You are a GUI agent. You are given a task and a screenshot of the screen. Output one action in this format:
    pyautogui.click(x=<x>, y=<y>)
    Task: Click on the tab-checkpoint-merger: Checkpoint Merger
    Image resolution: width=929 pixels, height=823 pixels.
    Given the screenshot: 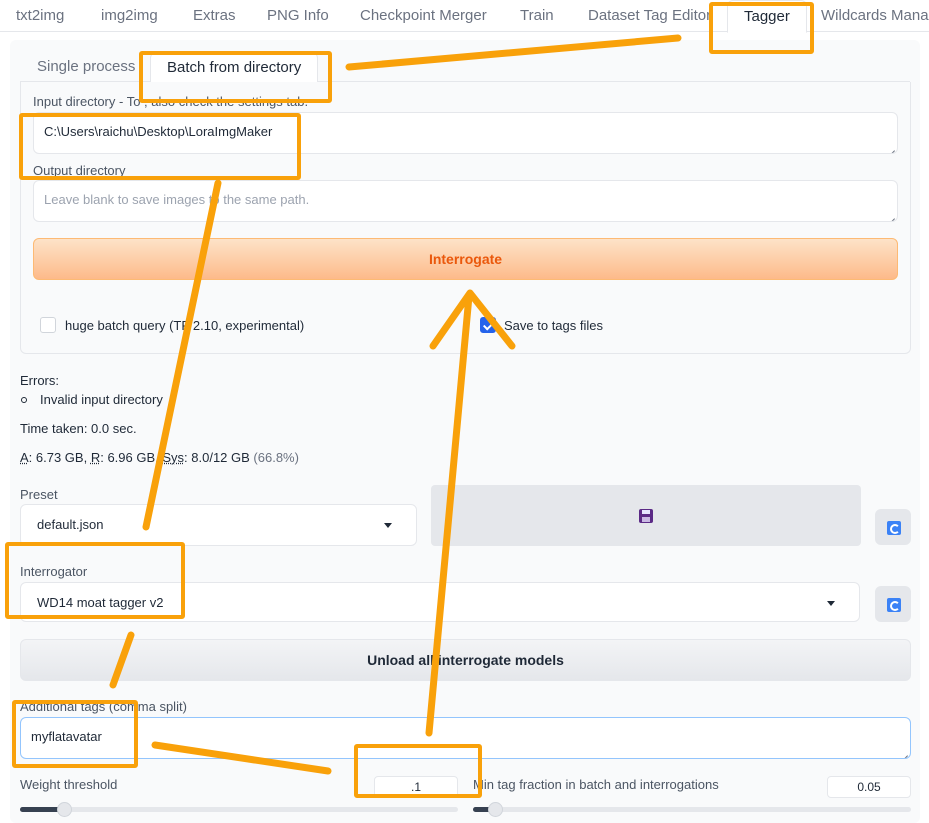 What is the action you would take?
    pyautogui.click(x=423, y=16)
    